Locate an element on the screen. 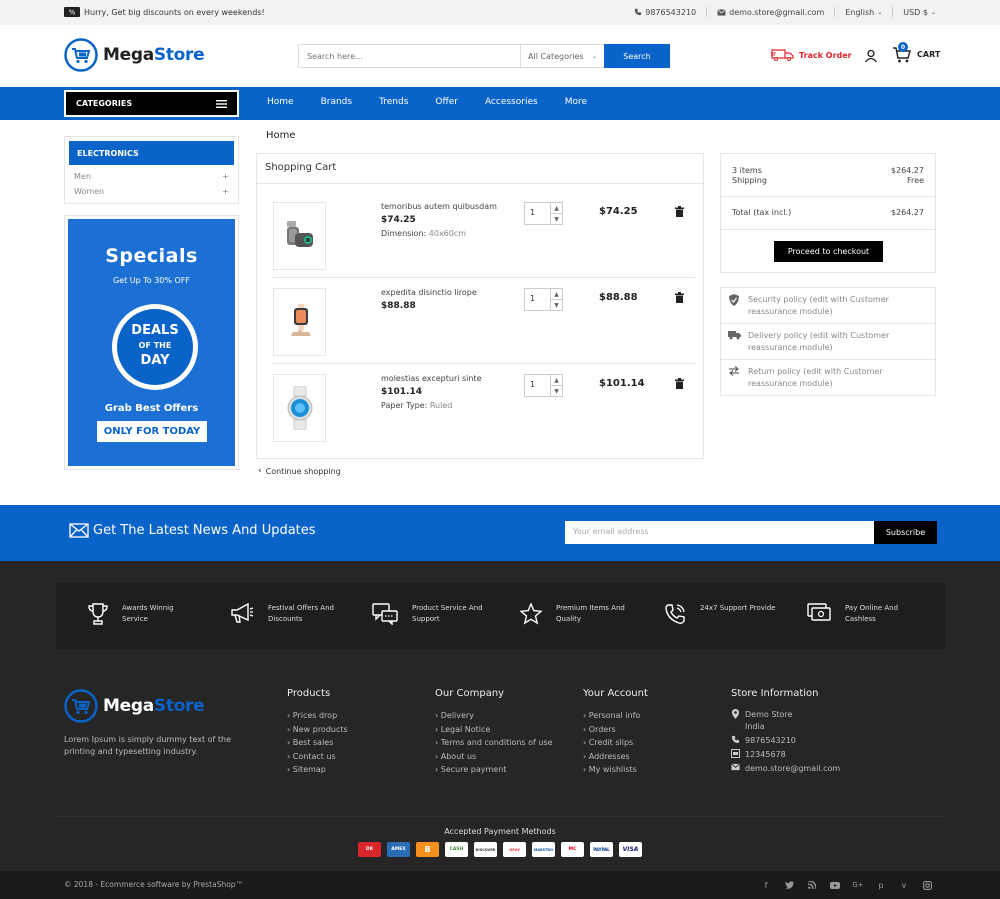  google-plus-icon: G+ is located at coordinates (857, 885).